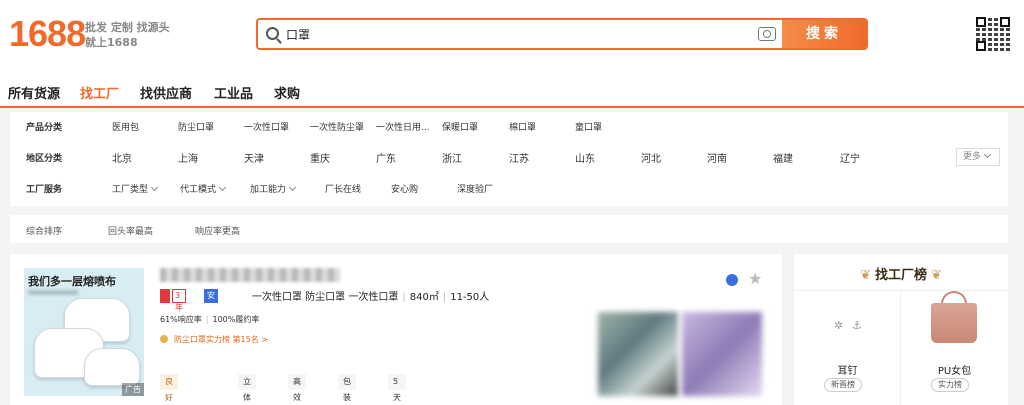 The height and width of the screenshot is (405, 1024). Describe the element at coordinates (250, 275) in the screenshot. I see `company-name-blurred` at that location.